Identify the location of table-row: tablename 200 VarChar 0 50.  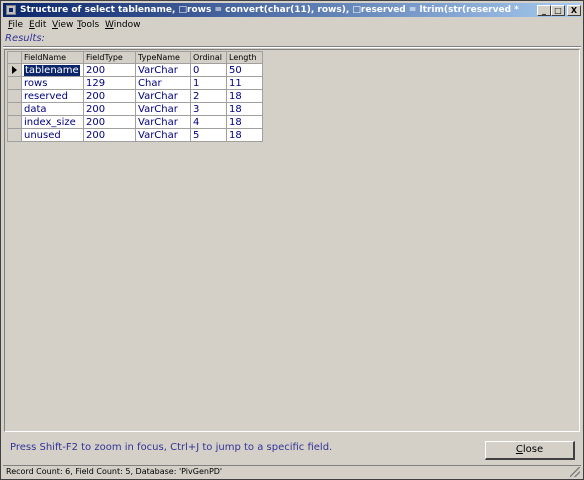
(135, 70).